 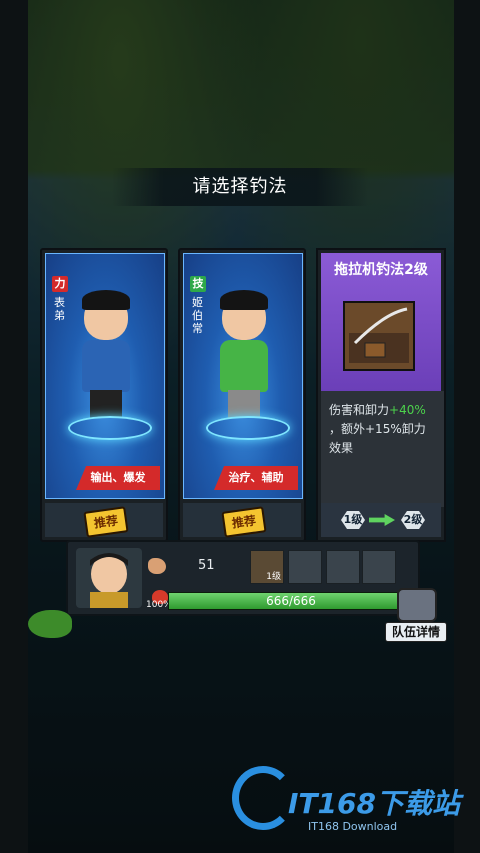 What do you see at coordinates (263, 798) in the screenshot?
I see `it168-logo-icon` at bounding box center [263, 798].